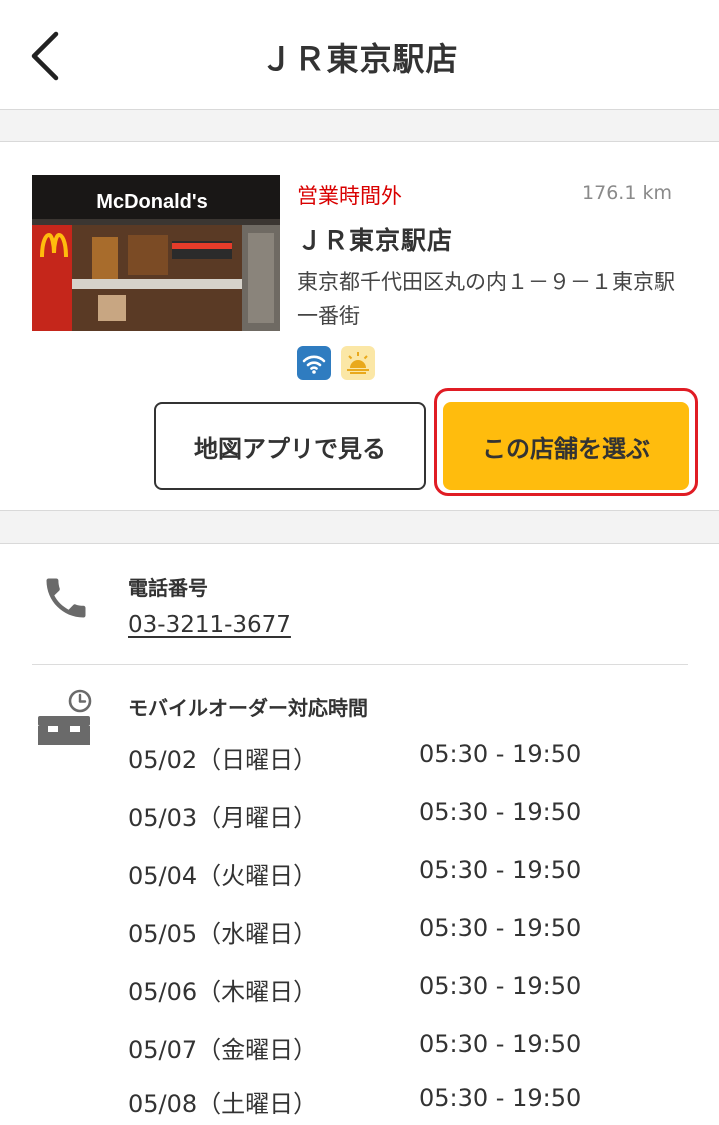  Describe the element at coordinates (486, 299) in the screenshot. I see `store-address: 東京都千代田区丸の内１－９－１東京駅一番街` at that location.